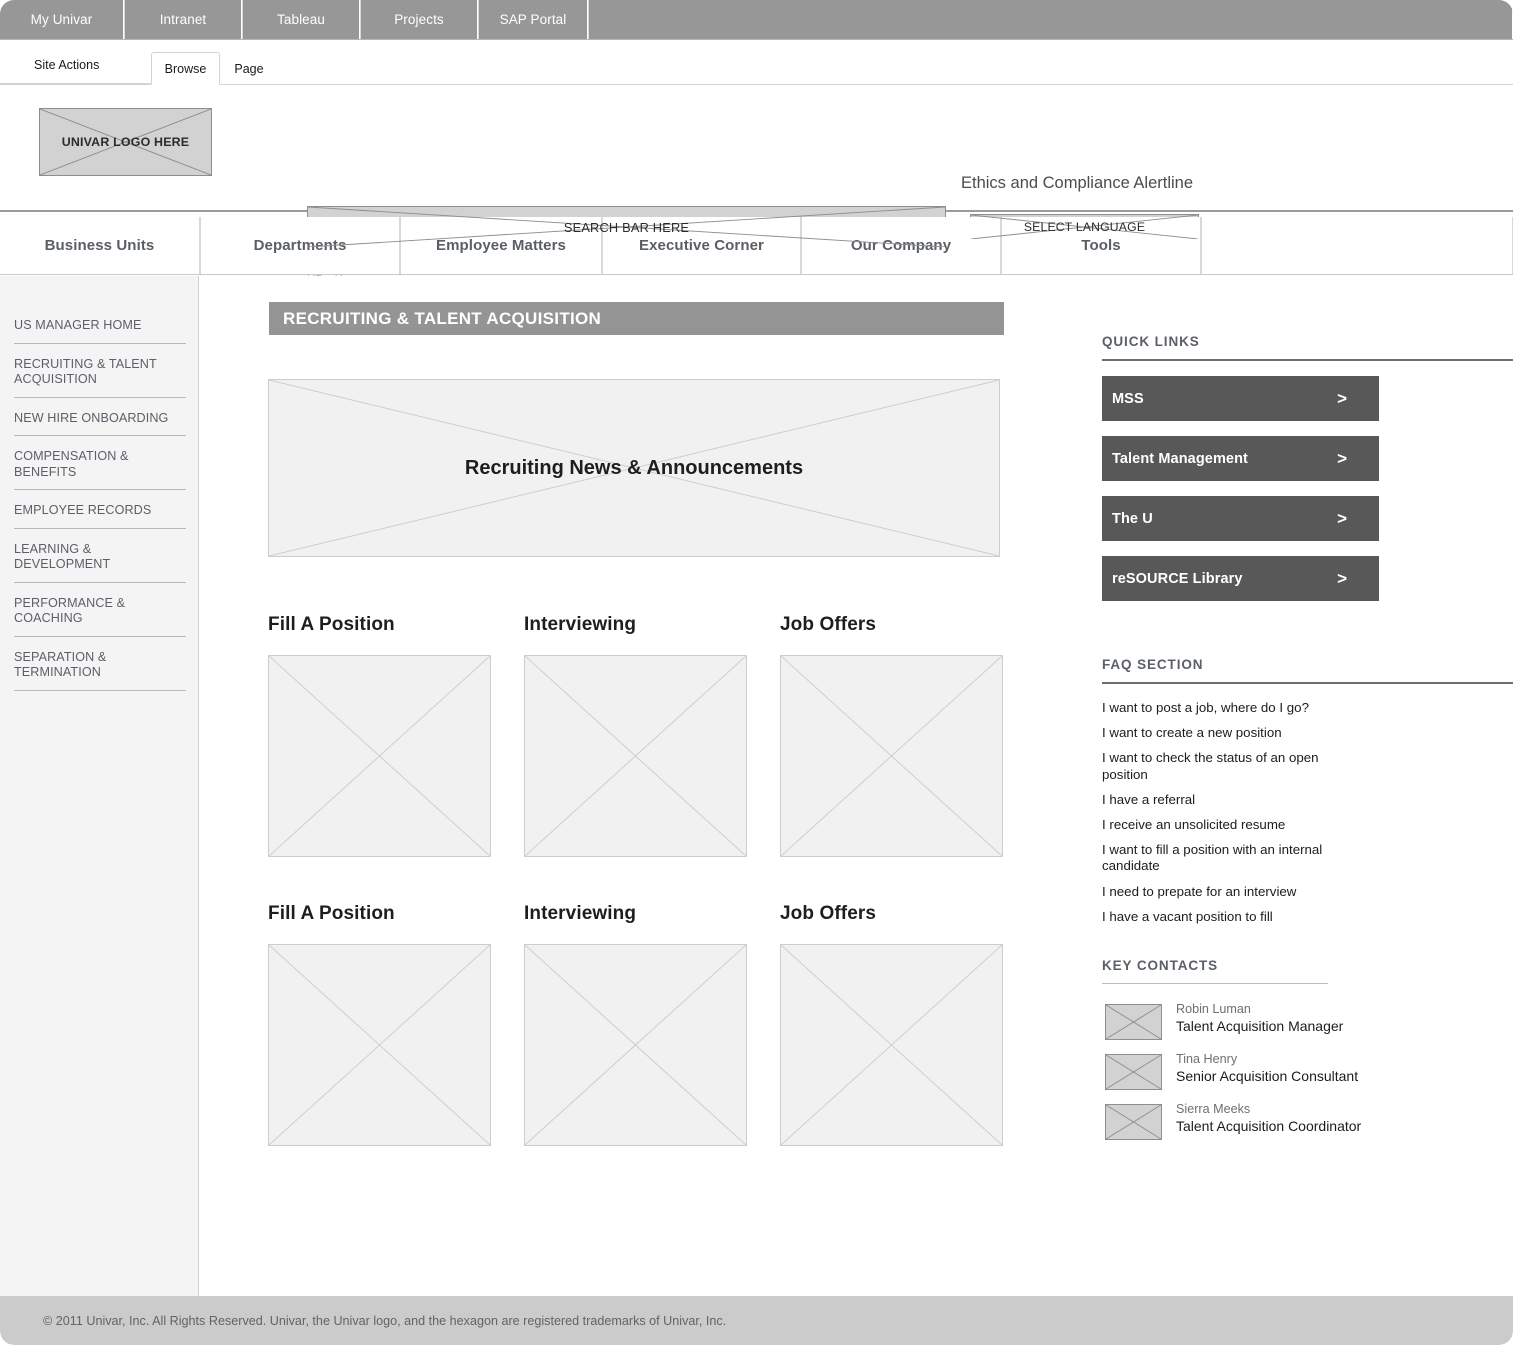  I want to click on card-job-offers: Job Offers, so click(891, 735).